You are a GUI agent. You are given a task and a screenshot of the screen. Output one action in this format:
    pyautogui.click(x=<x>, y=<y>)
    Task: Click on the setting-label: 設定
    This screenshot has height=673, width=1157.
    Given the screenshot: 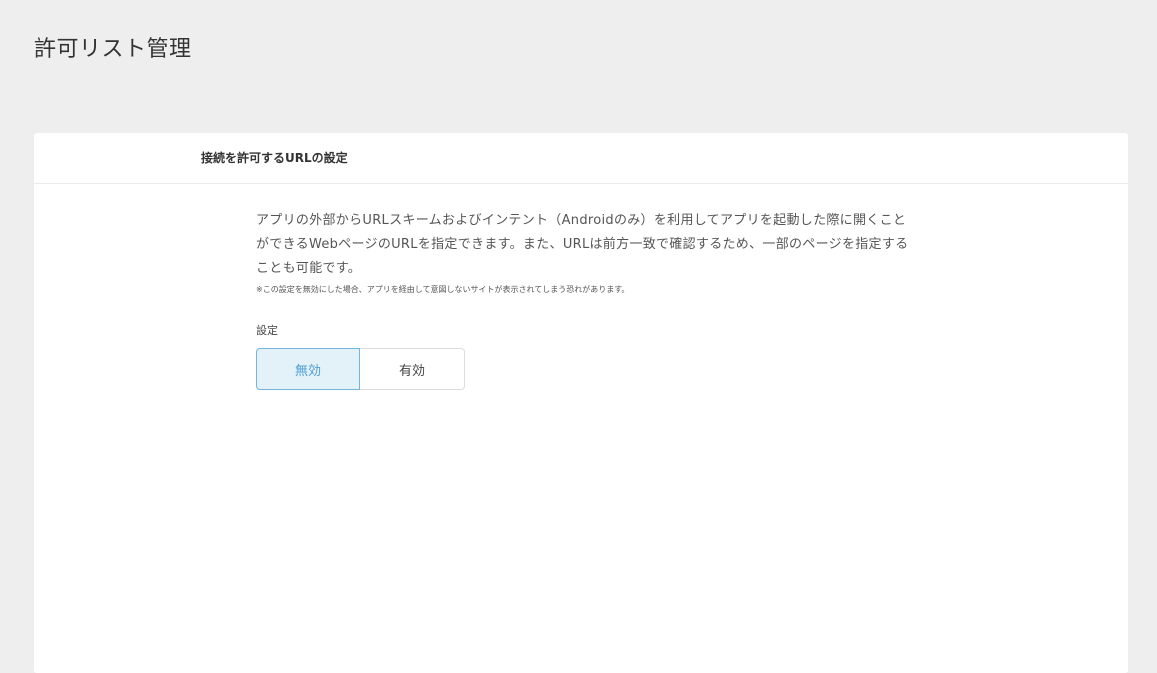 What is the action you would take?
    pyautogui.click(x=267, y=330)
    